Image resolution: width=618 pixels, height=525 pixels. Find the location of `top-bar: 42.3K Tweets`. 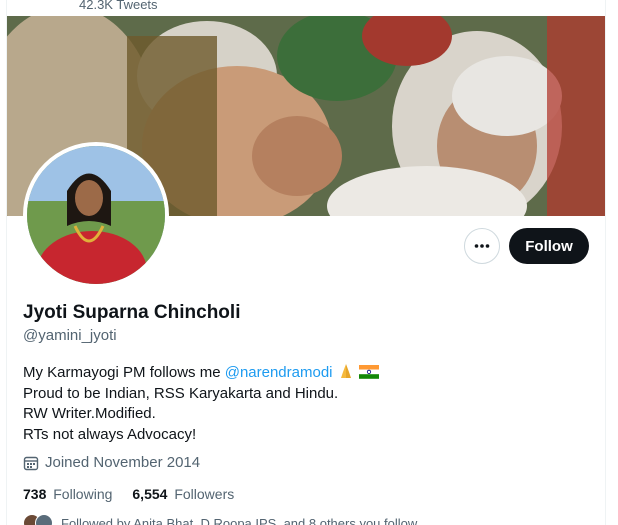

top-bar: 42.3K Tweets is located at coordinates (306, 8).